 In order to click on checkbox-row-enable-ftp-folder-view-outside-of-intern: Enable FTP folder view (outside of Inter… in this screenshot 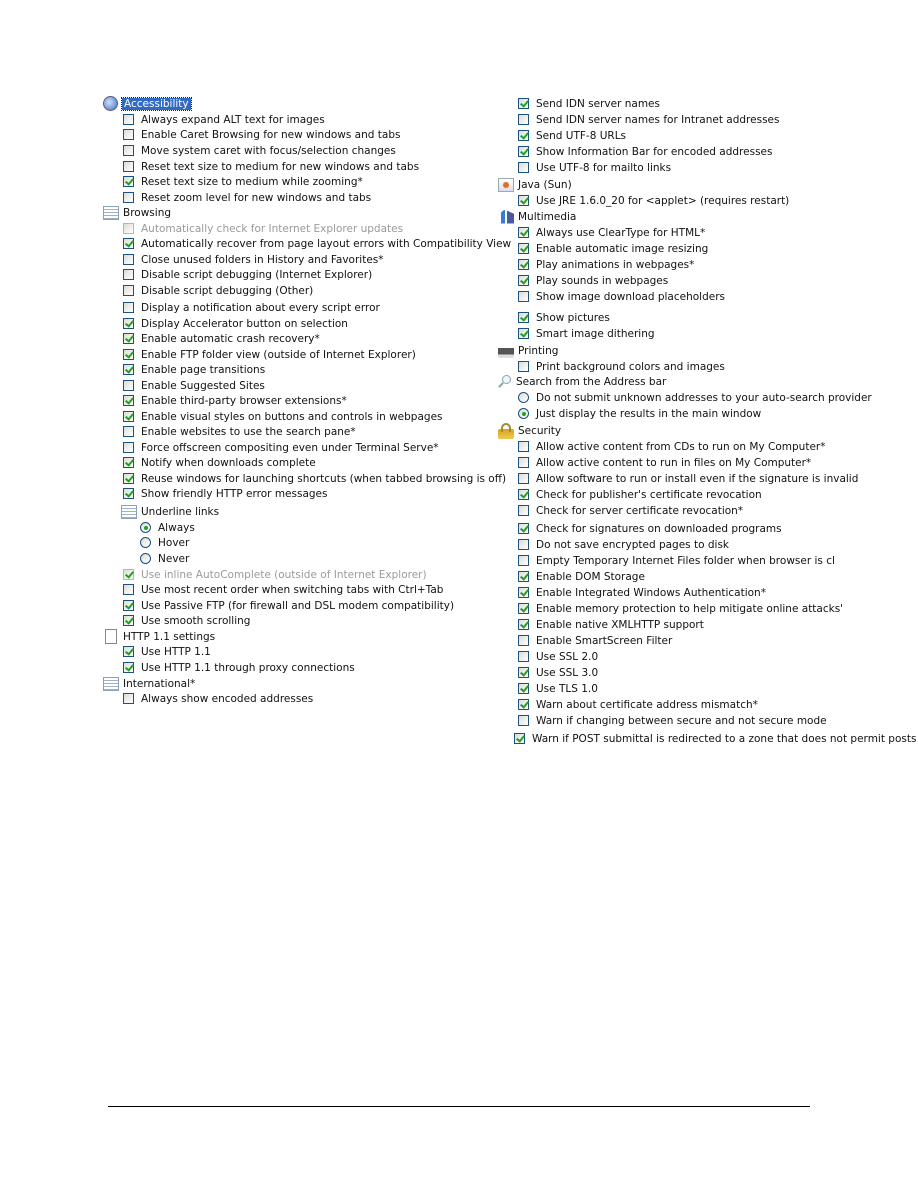, I will do `click(269, 354)`.